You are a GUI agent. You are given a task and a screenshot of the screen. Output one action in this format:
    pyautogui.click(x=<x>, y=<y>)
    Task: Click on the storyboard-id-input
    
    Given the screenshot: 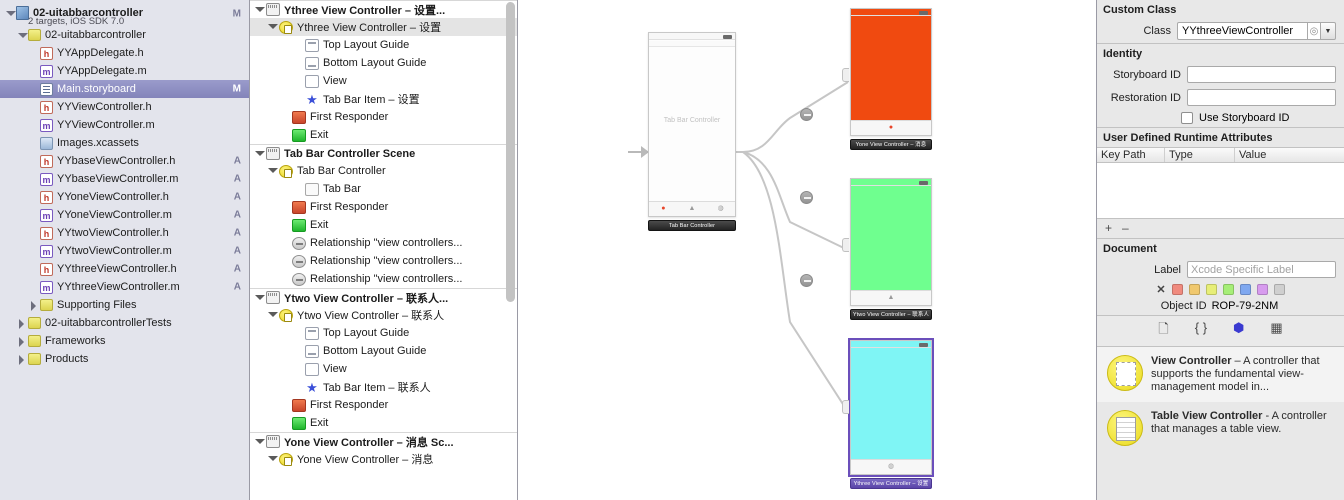 What is the action you would take?
    pyautogui.click(x=1261, y=74)
    